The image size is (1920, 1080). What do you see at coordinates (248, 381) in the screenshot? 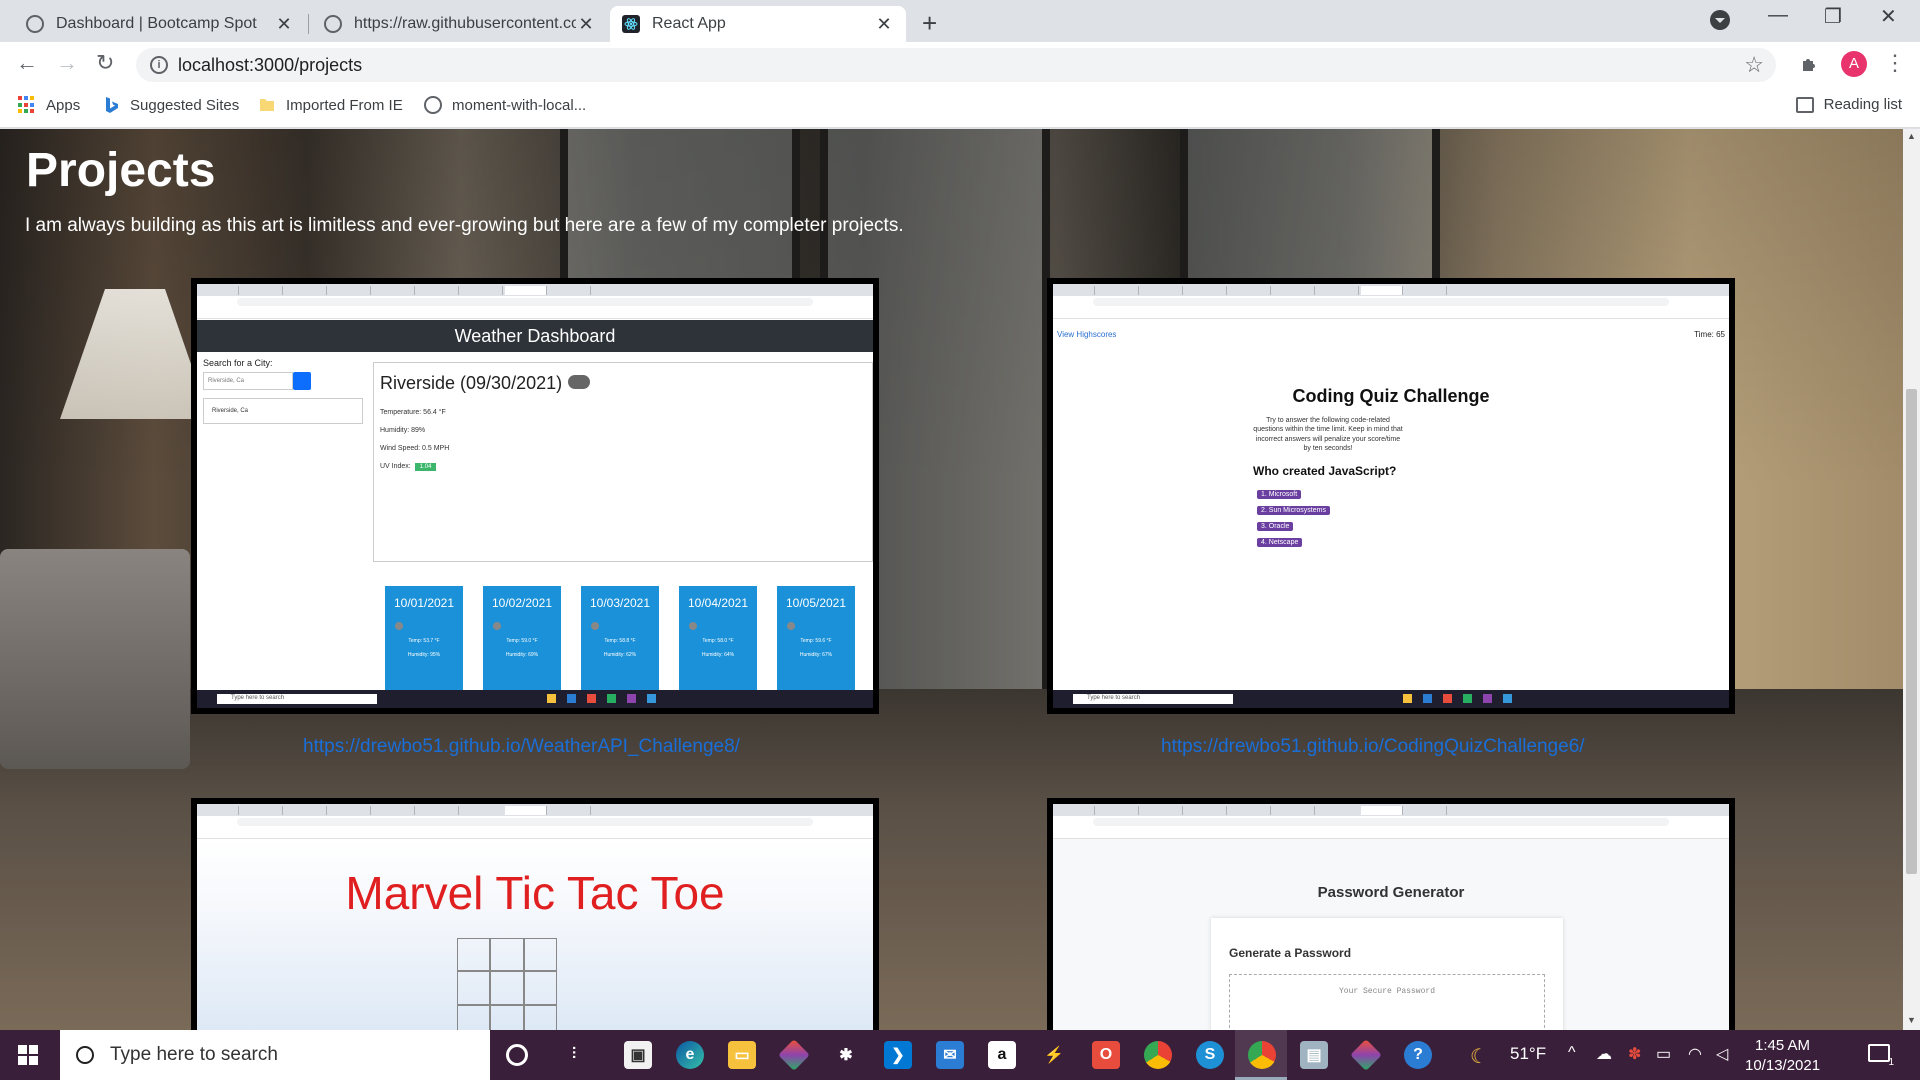
I see `city-search-input: Riverside, Ca` at bounding box center [248, 381].